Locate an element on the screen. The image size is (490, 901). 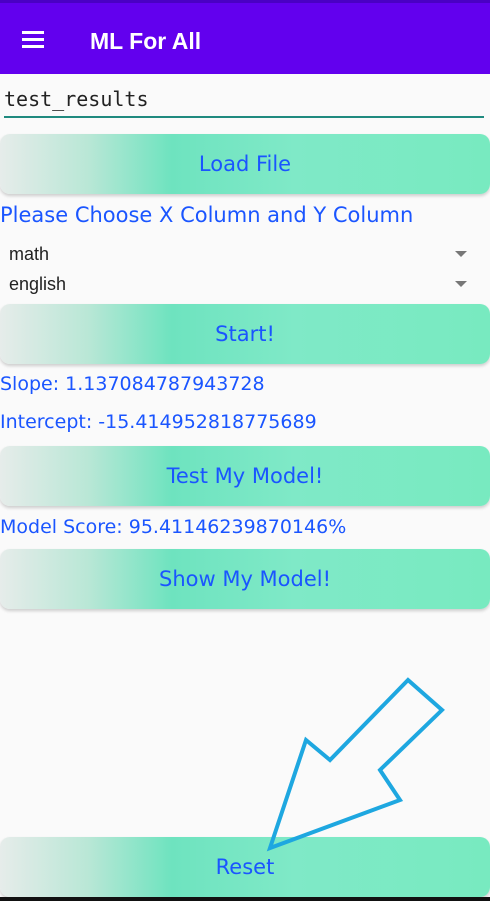
show-model-button: Show My Model! is located at coordinates (245, 579).